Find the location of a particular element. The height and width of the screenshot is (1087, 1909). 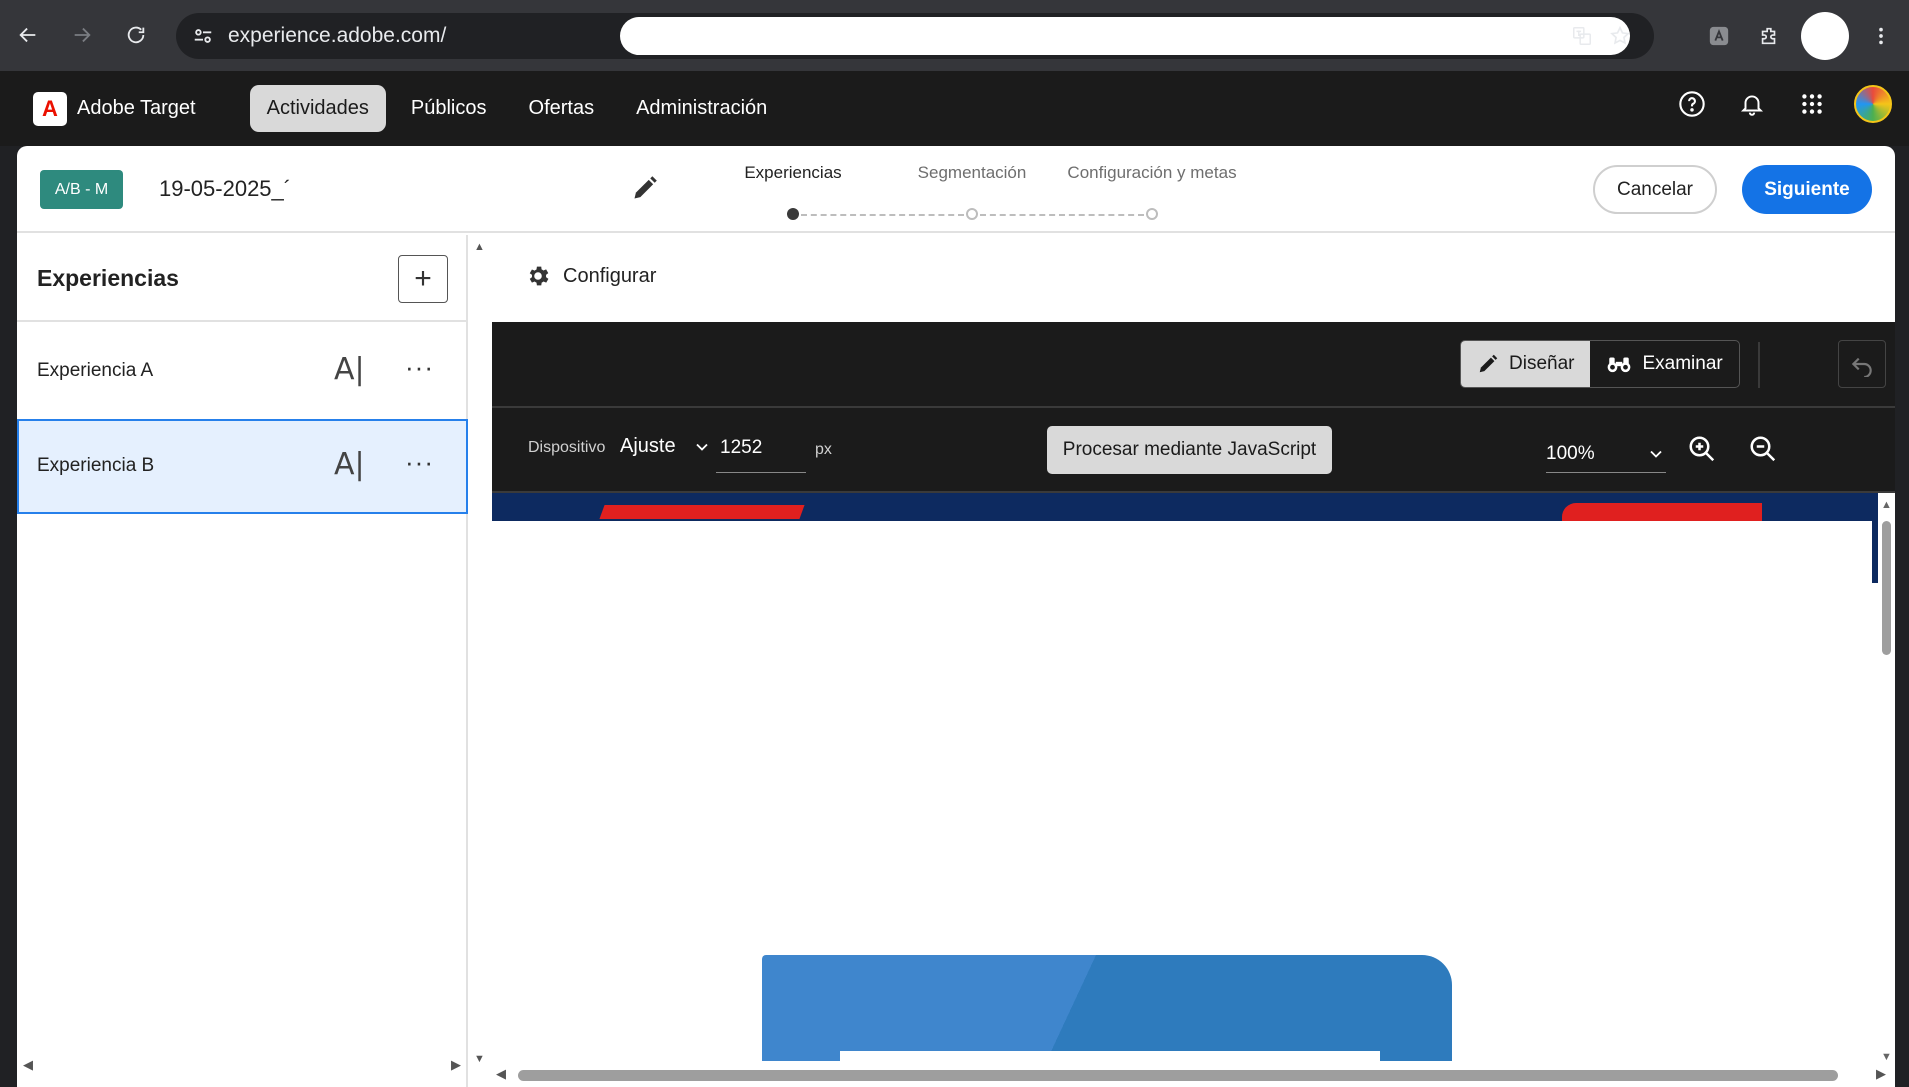

forward-icon is located at coordinates (82, 35).